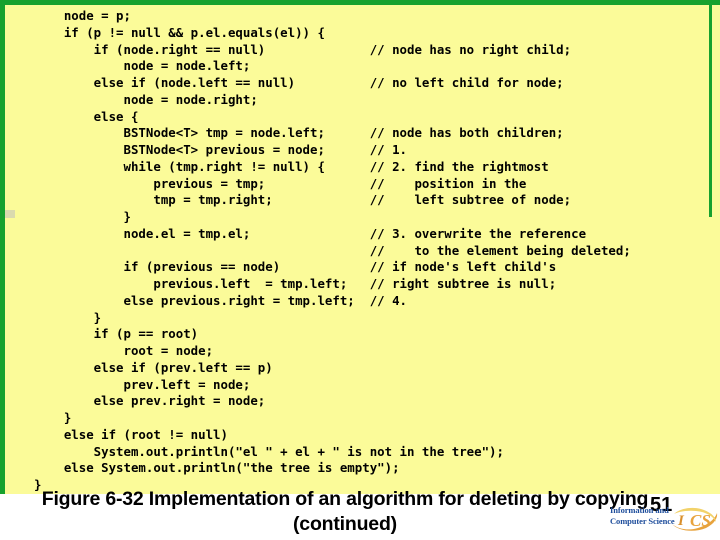 The image size is (720, 540). What do you see at coordinates (681, 521) in the screenshot?
I see `svg-text: I` at bounding box center [681, 521].